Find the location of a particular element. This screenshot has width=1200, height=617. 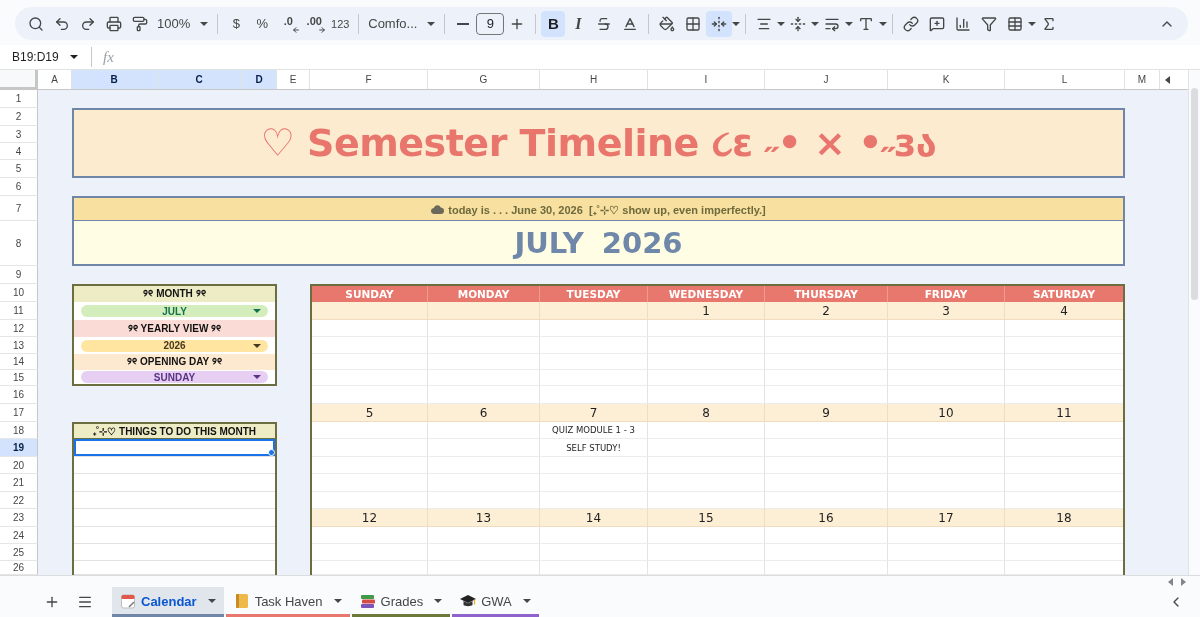

weekday-header: FRIDAY is located at coordinates (946, 294).